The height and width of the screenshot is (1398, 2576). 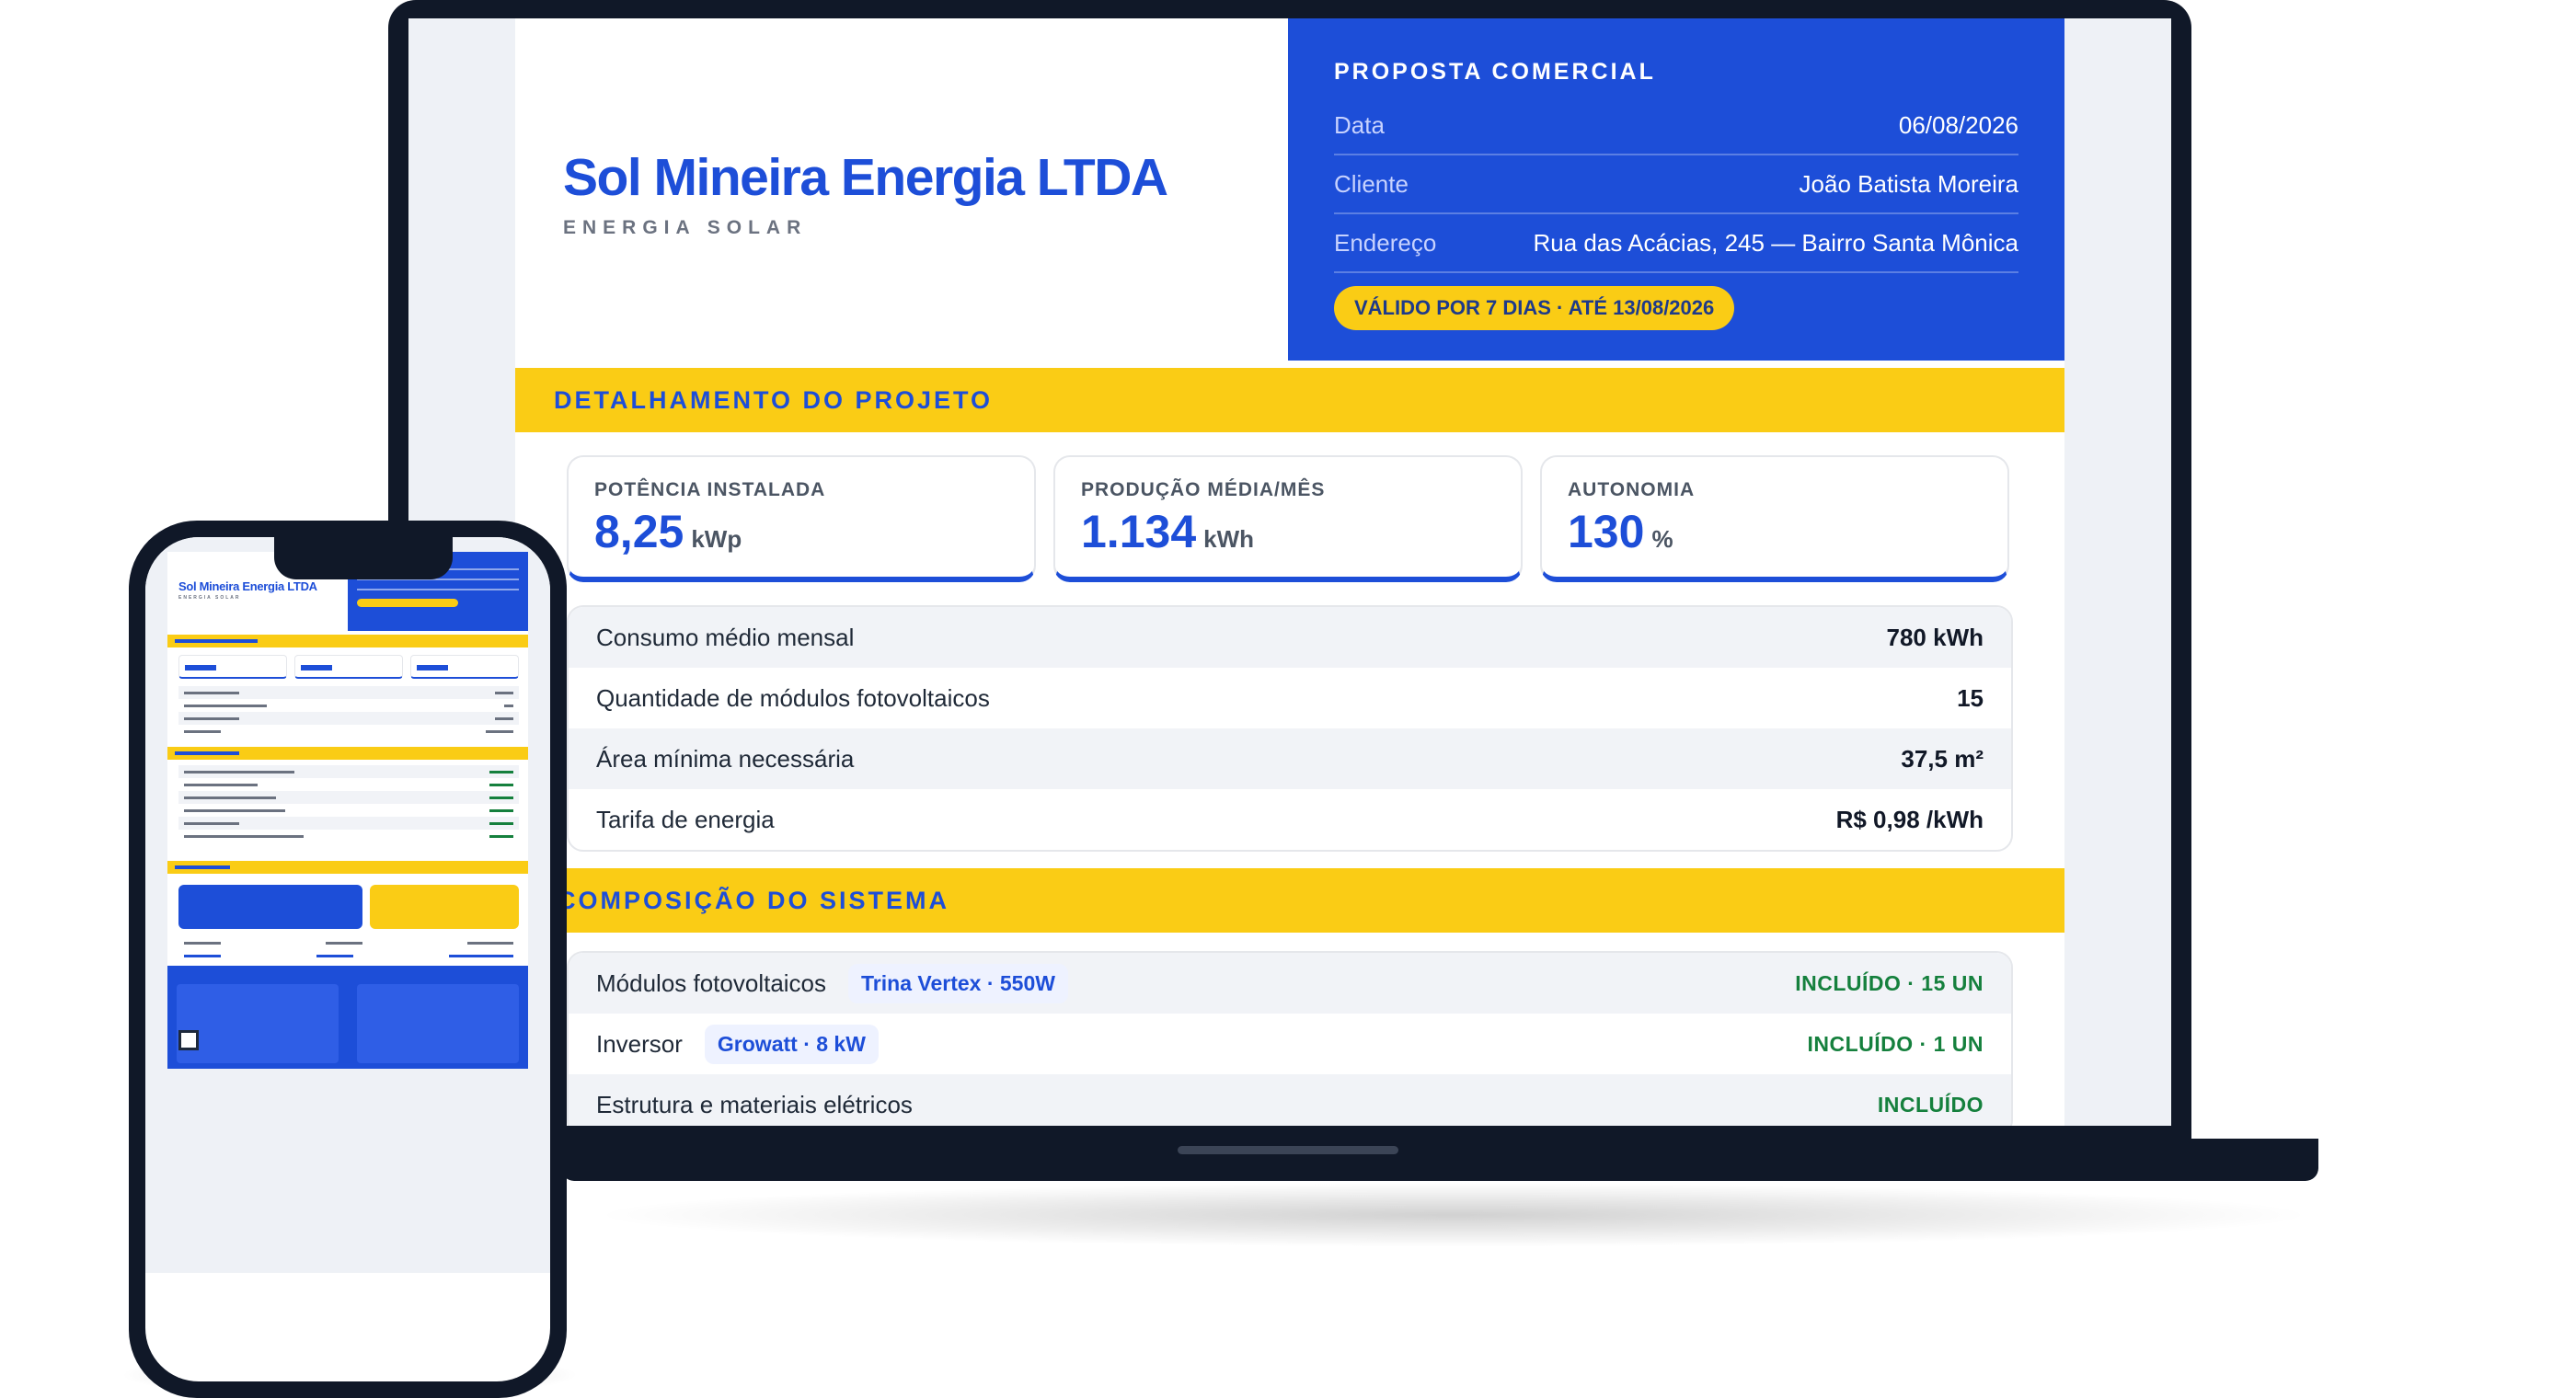 What do you see at coordinates (1371, 183) in the screenshot?
I see `client-label: Cliente` at bounding box center [1371, 183].